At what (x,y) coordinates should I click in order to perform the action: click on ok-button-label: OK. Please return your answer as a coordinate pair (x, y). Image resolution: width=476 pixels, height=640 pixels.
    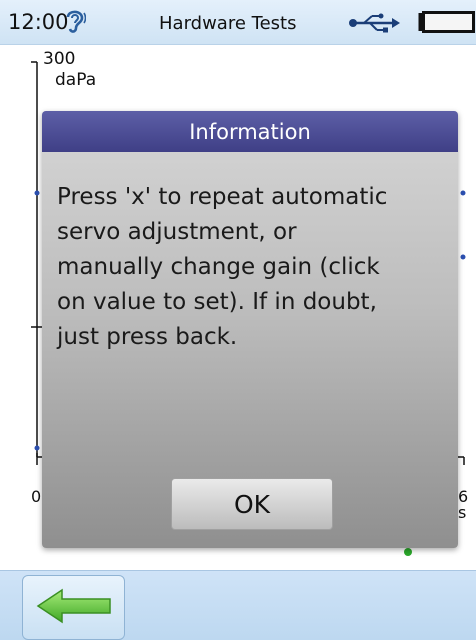
    Looking at the image, I should click on (252, 504).